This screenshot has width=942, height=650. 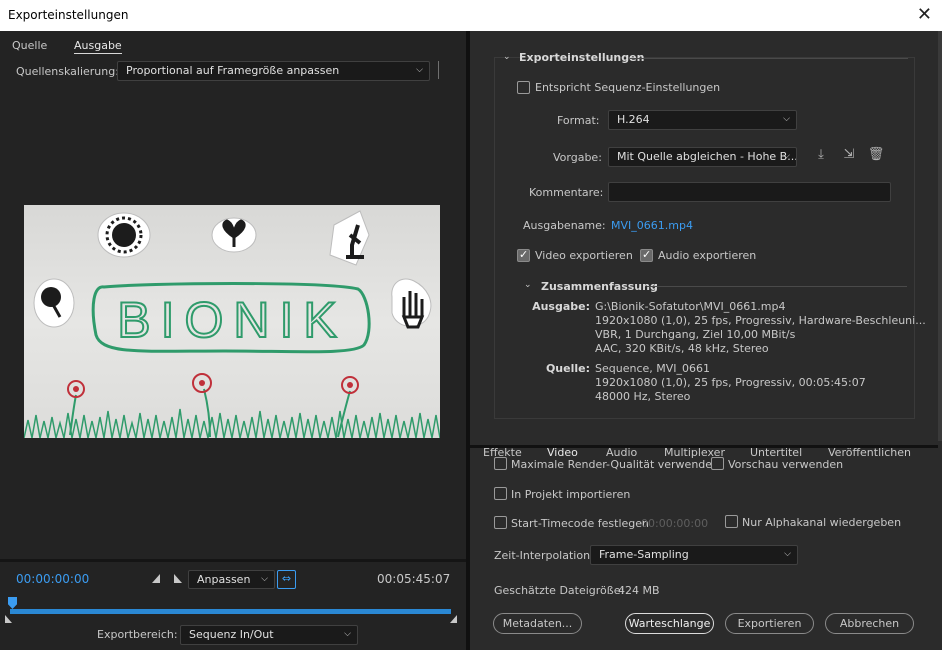 I want to click on save-preset-icon: ⤓, so click(x=821, y=156).